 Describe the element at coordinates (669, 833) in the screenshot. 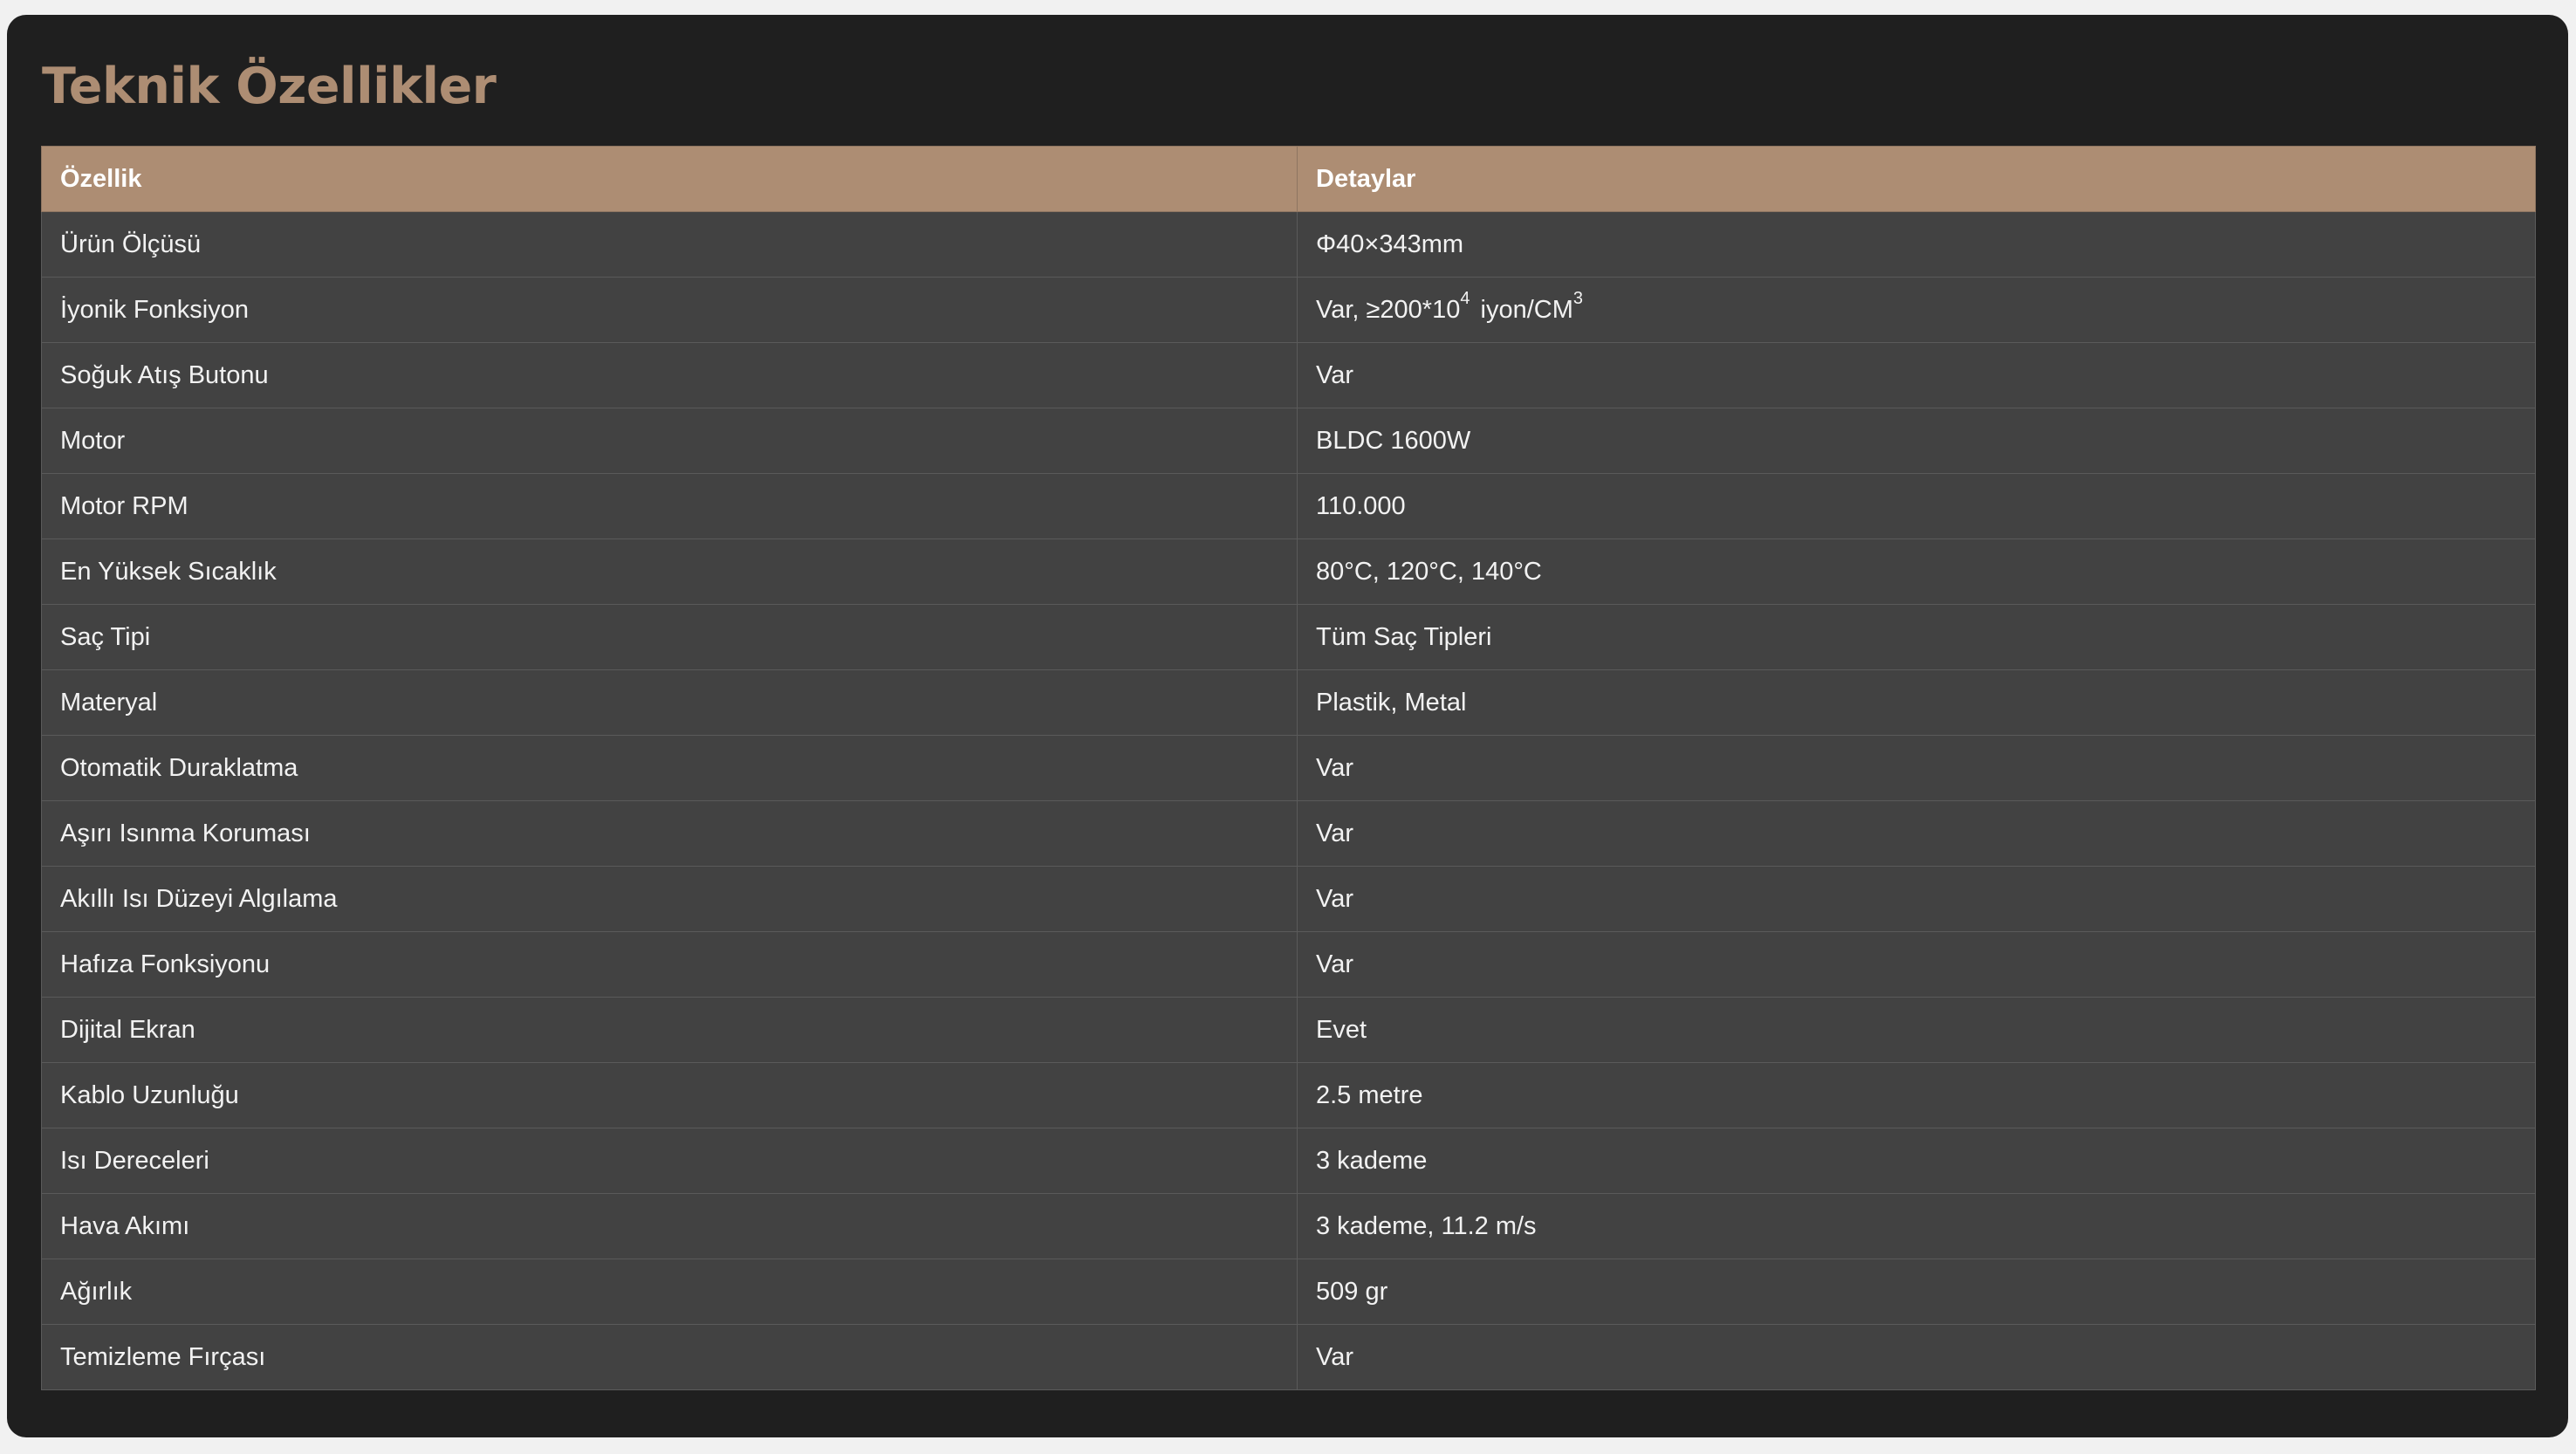

I see `feature-cell: Aşırı Isınma Koruması` at that location.